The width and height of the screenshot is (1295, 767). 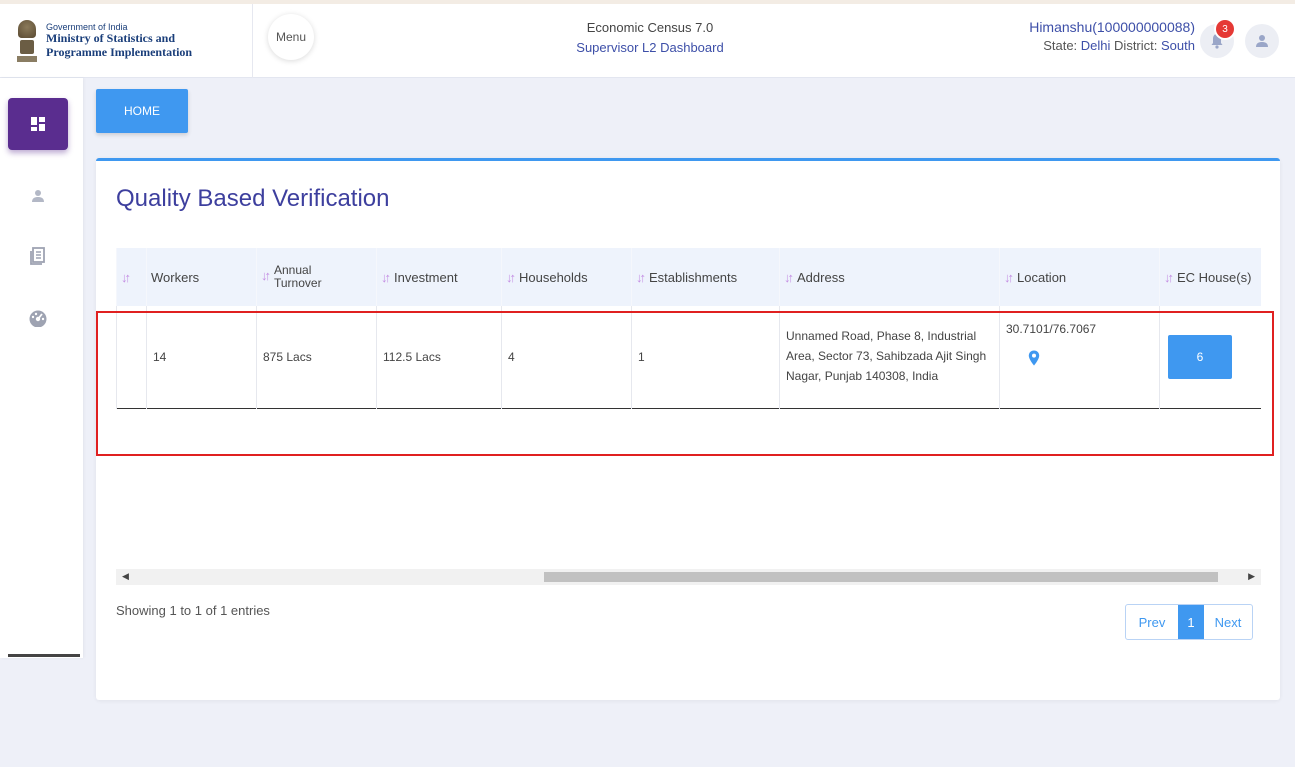 I want to click on sidebar-item-dashboard, so click(x=38, y=124).